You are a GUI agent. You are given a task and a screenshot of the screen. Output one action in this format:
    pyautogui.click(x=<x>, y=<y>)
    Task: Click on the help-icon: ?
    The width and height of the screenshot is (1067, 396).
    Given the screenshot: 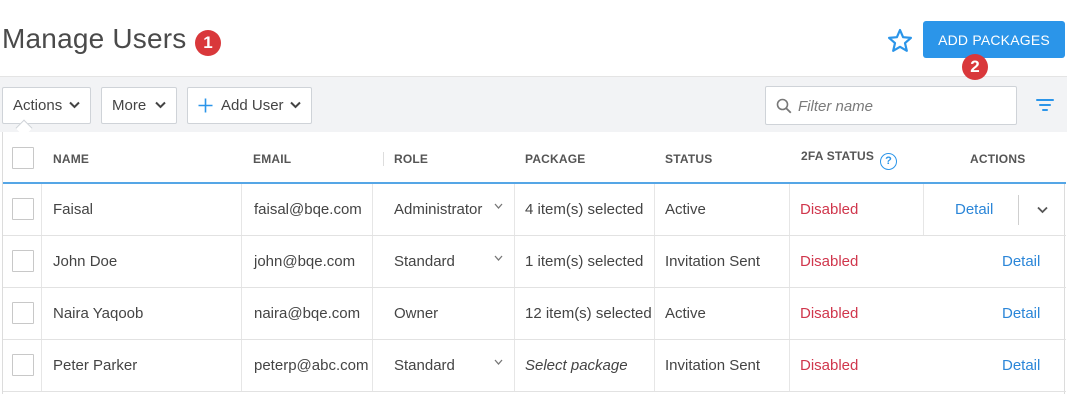 What is the action you would take?
    pyautogui.click(x=889, y=161)
    